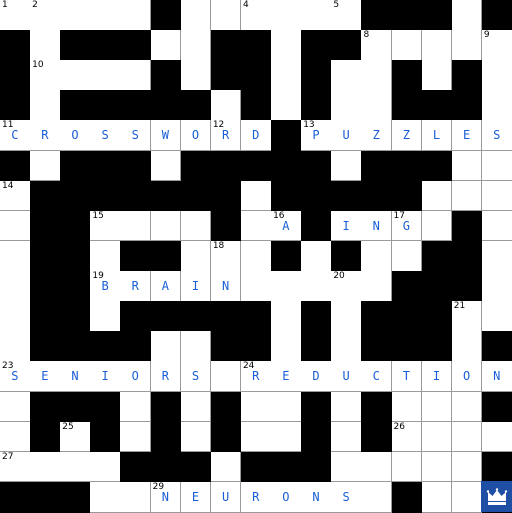 The width and height of the screenshot is (512, 513). I want to click on grid-cell: 29 N, so click(166, 497).